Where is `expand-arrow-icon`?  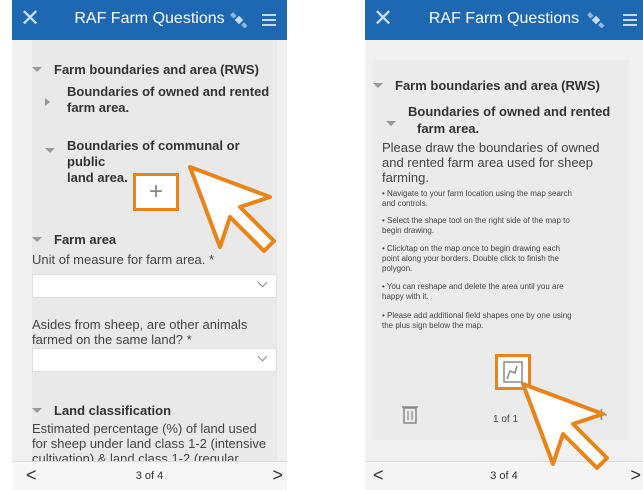 expand-arrow-icon is located at coordinates (47, 102).